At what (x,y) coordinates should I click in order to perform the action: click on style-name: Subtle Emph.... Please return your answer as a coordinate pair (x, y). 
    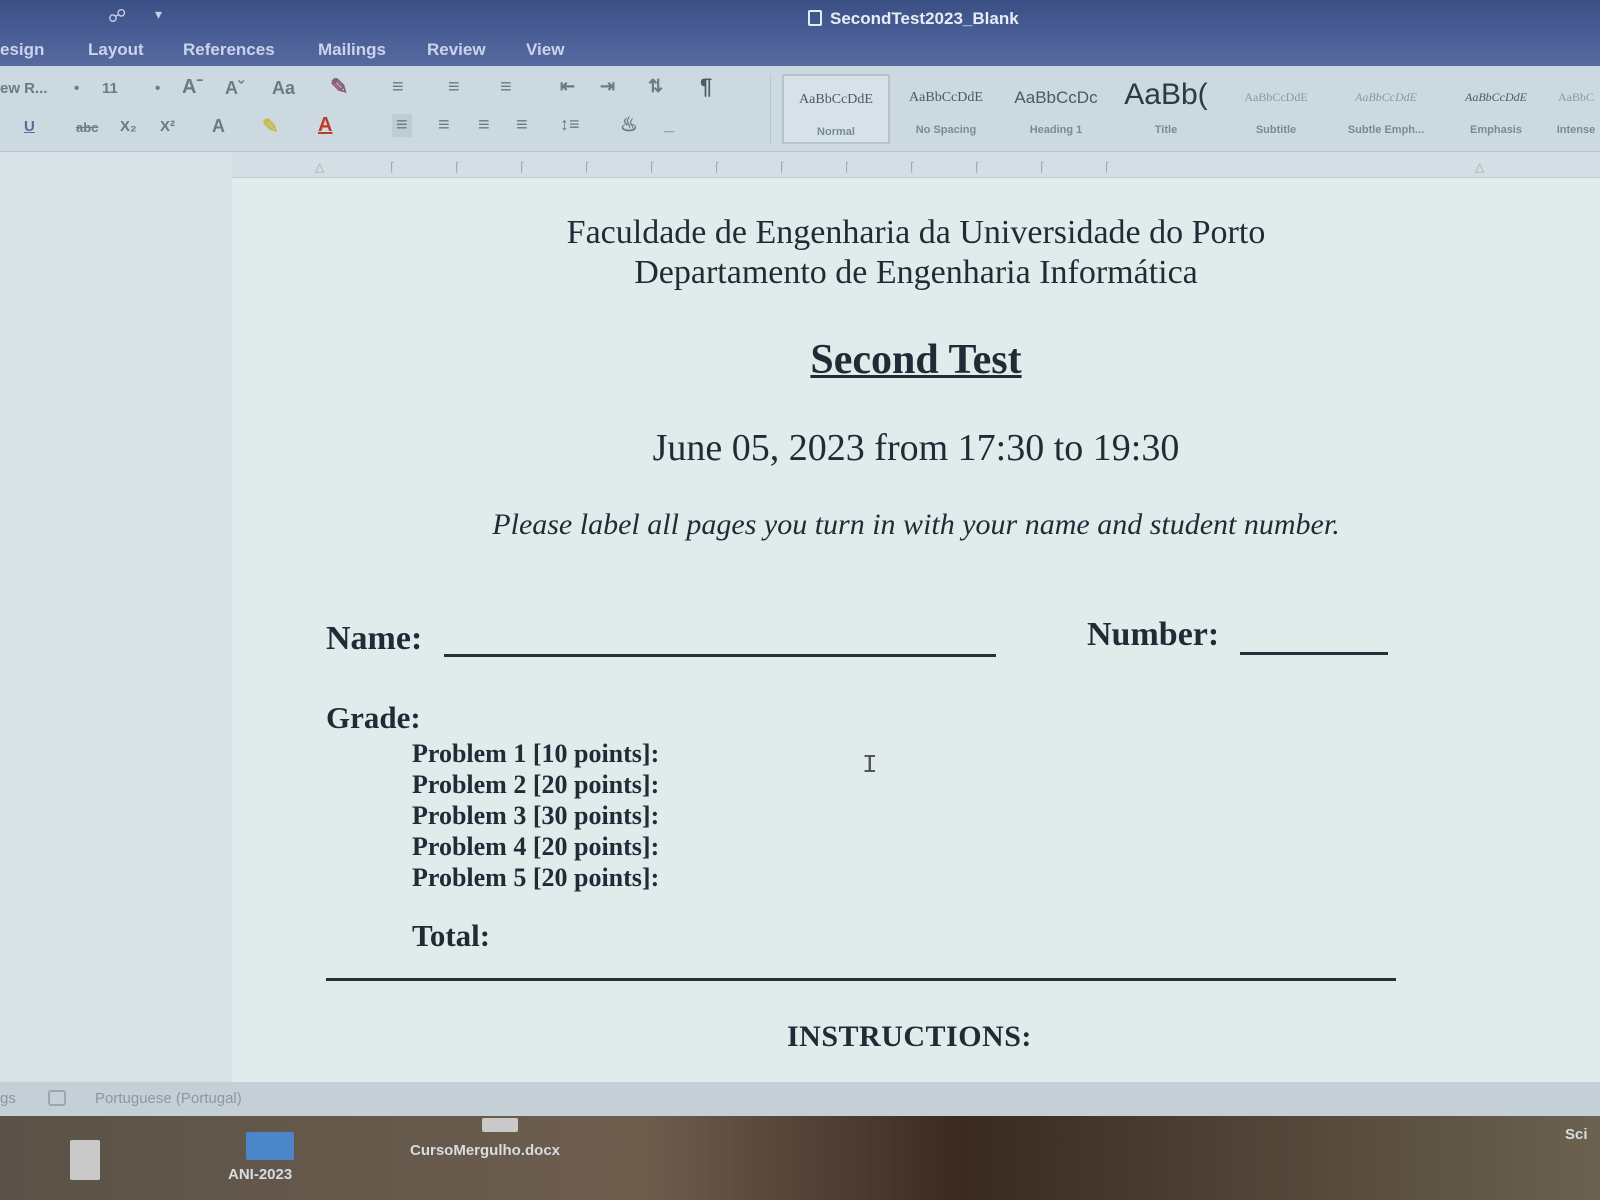
    Looking at the image, I should click on (1386, 130).